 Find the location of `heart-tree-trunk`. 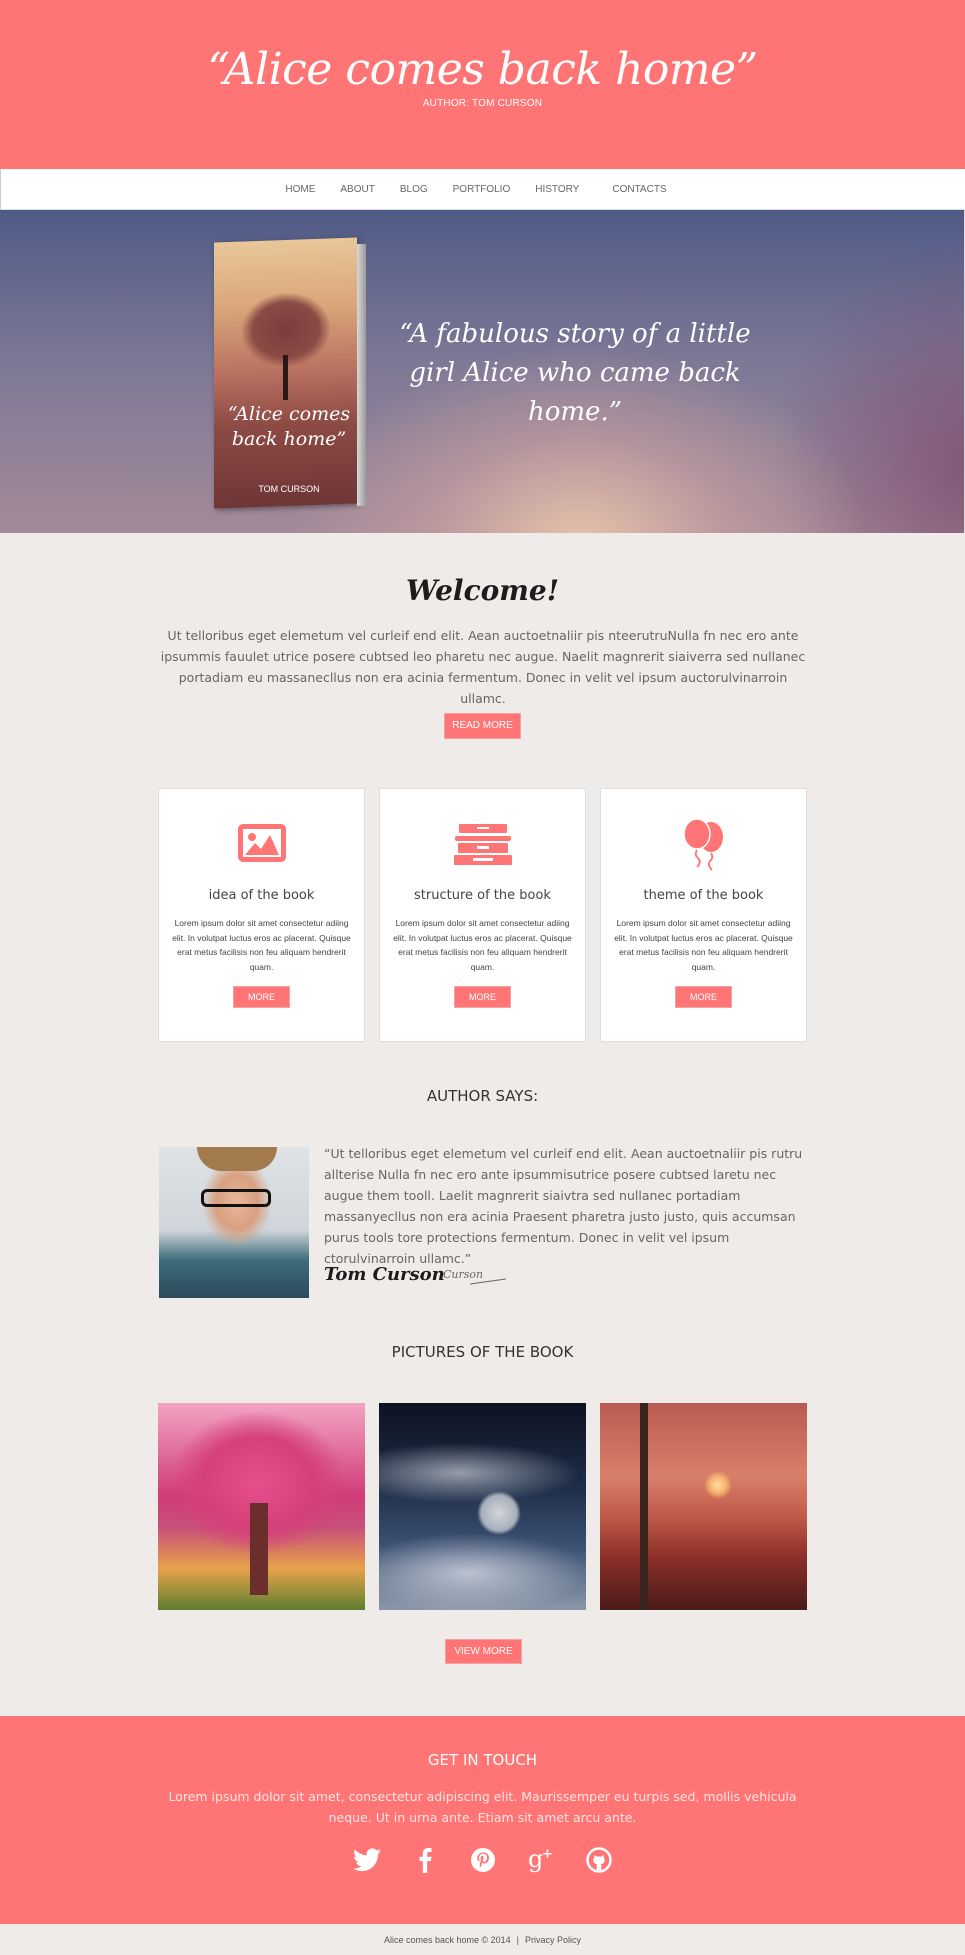

heart-tree-trunk is located at coordinates (285, 377).